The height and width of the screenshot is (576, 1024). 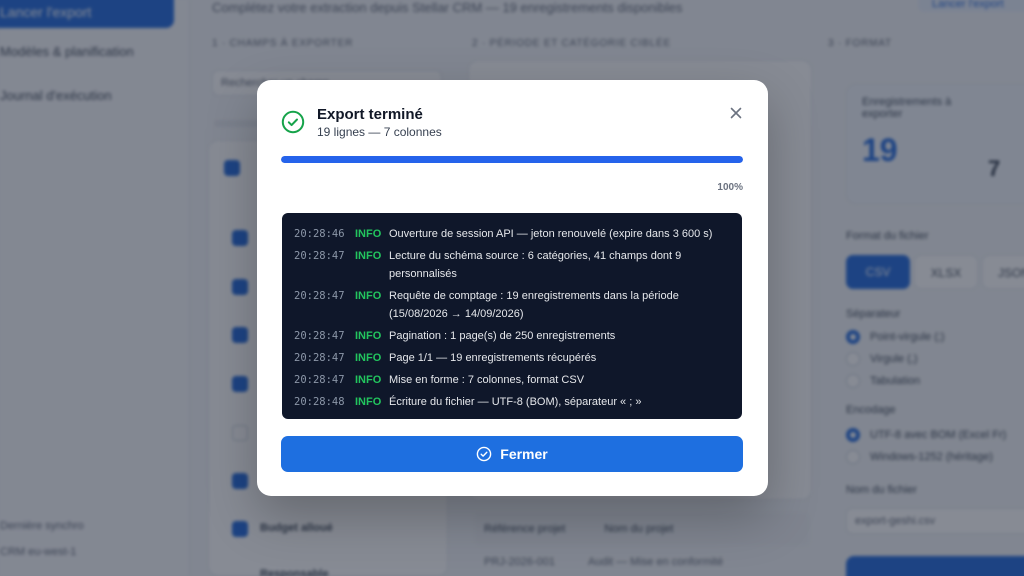 What do you see at coordinates (493, 358) in the screenshot?
I see `log-message: Page 1/1 — 19 enregistrements récupérés` at bounding box center [493, 358].